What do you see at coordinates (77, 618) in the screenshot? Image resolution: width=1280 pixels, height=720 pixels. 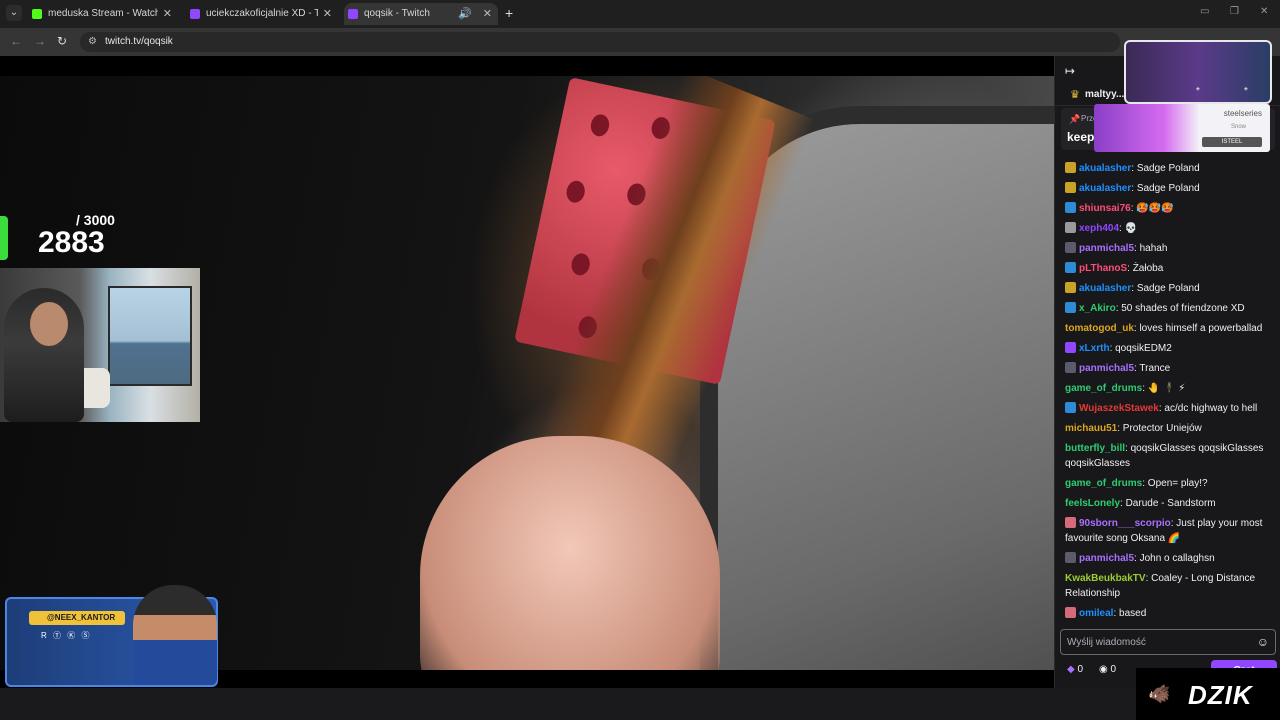 I see `instagram-handle: @NEEX_KANTOR` at bounding box center [77, 618].